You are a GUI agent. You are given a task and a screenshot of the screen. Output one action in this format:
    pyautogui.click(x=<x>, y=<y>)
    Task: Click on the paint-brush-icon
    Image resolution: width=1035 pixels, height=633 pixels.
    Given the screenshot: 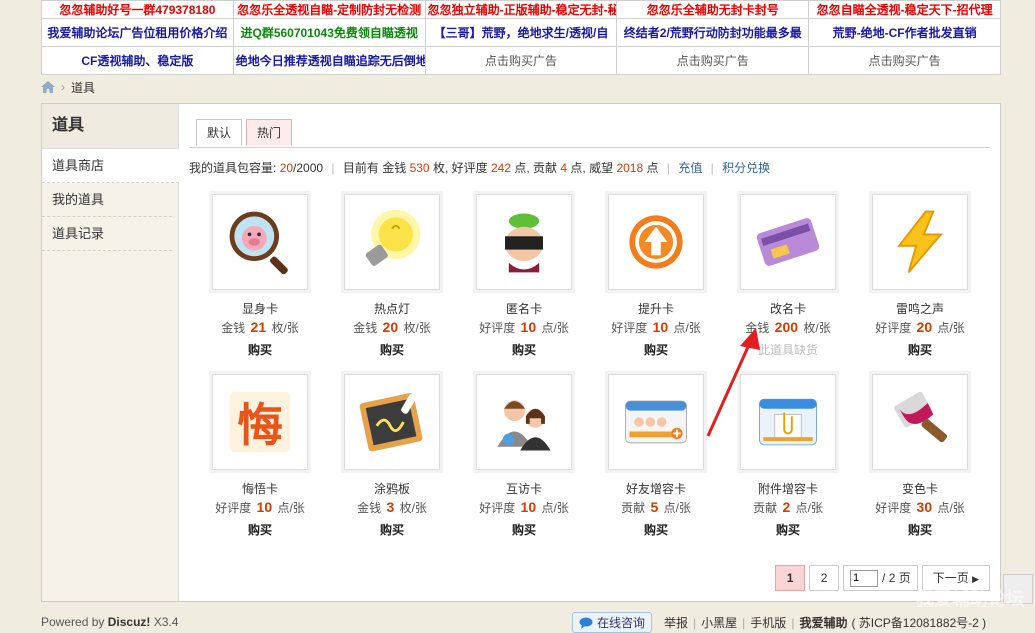 What is the action you would take?
    pyautogui.click(x=921, y=417)
    